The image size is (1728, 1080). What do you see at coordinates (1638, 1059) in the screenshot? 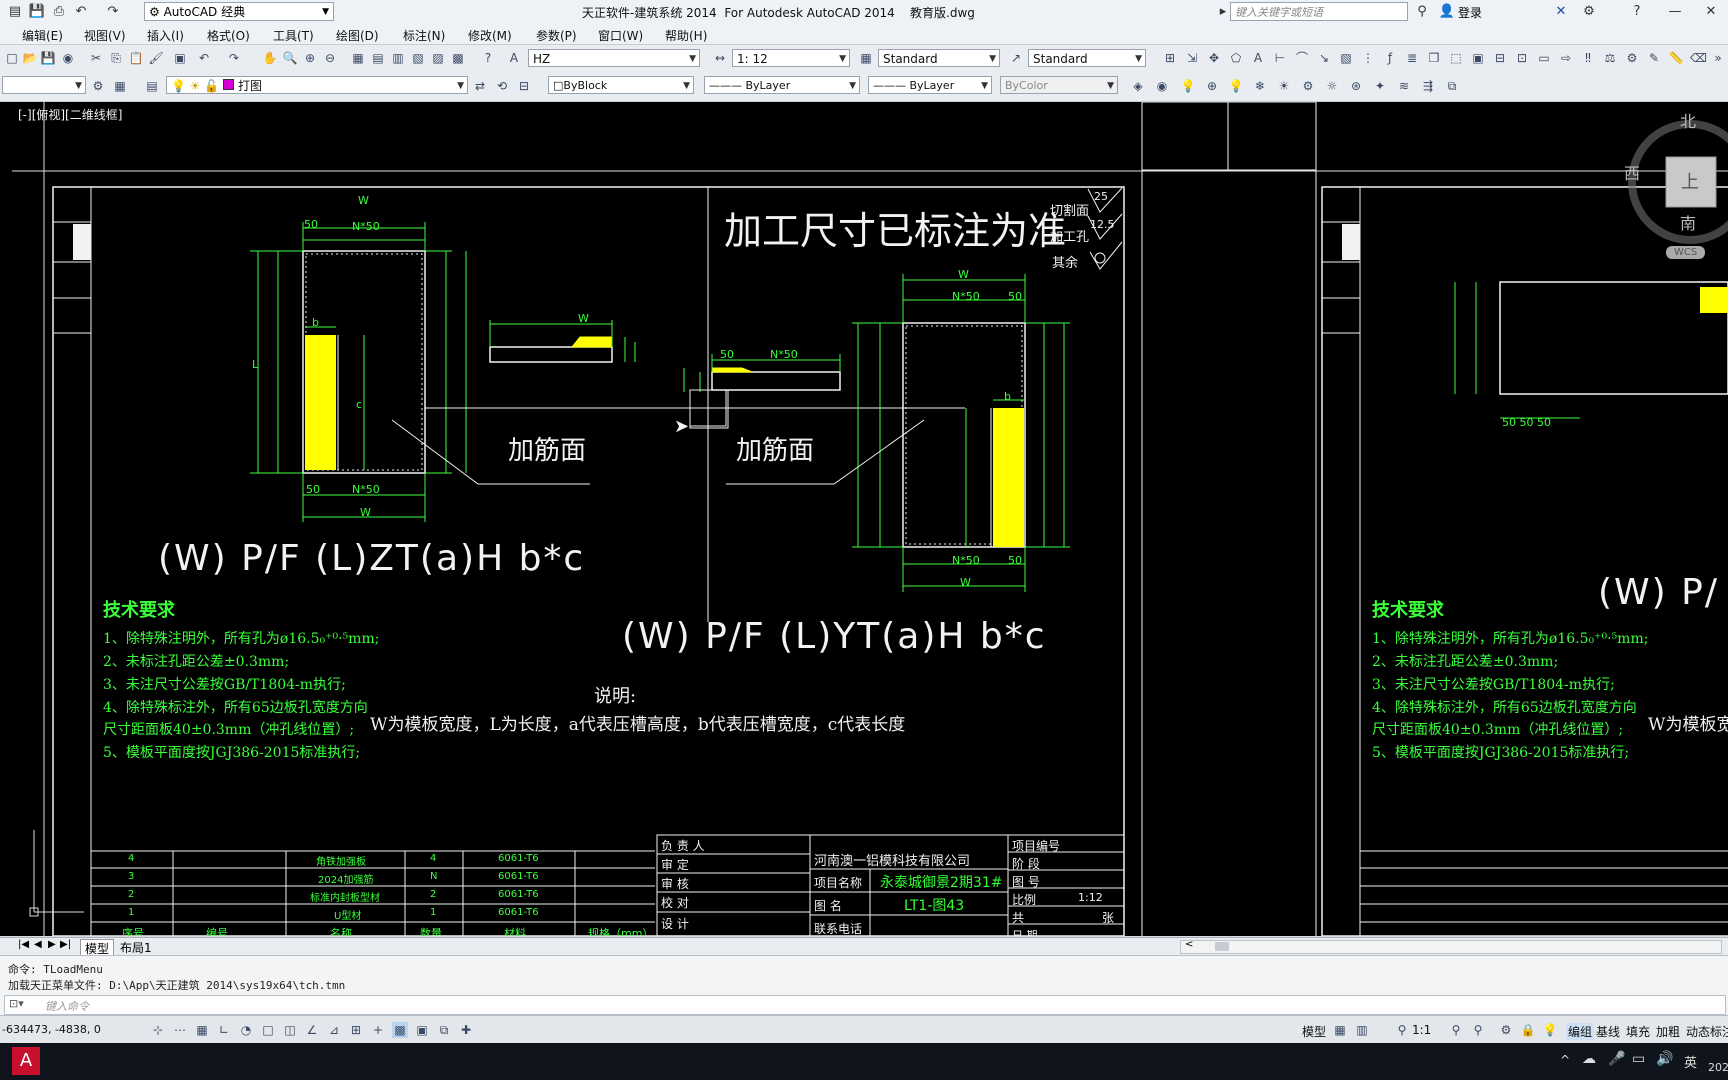
I see `network-icon: ▭` at bounding box center [1638, 1059].